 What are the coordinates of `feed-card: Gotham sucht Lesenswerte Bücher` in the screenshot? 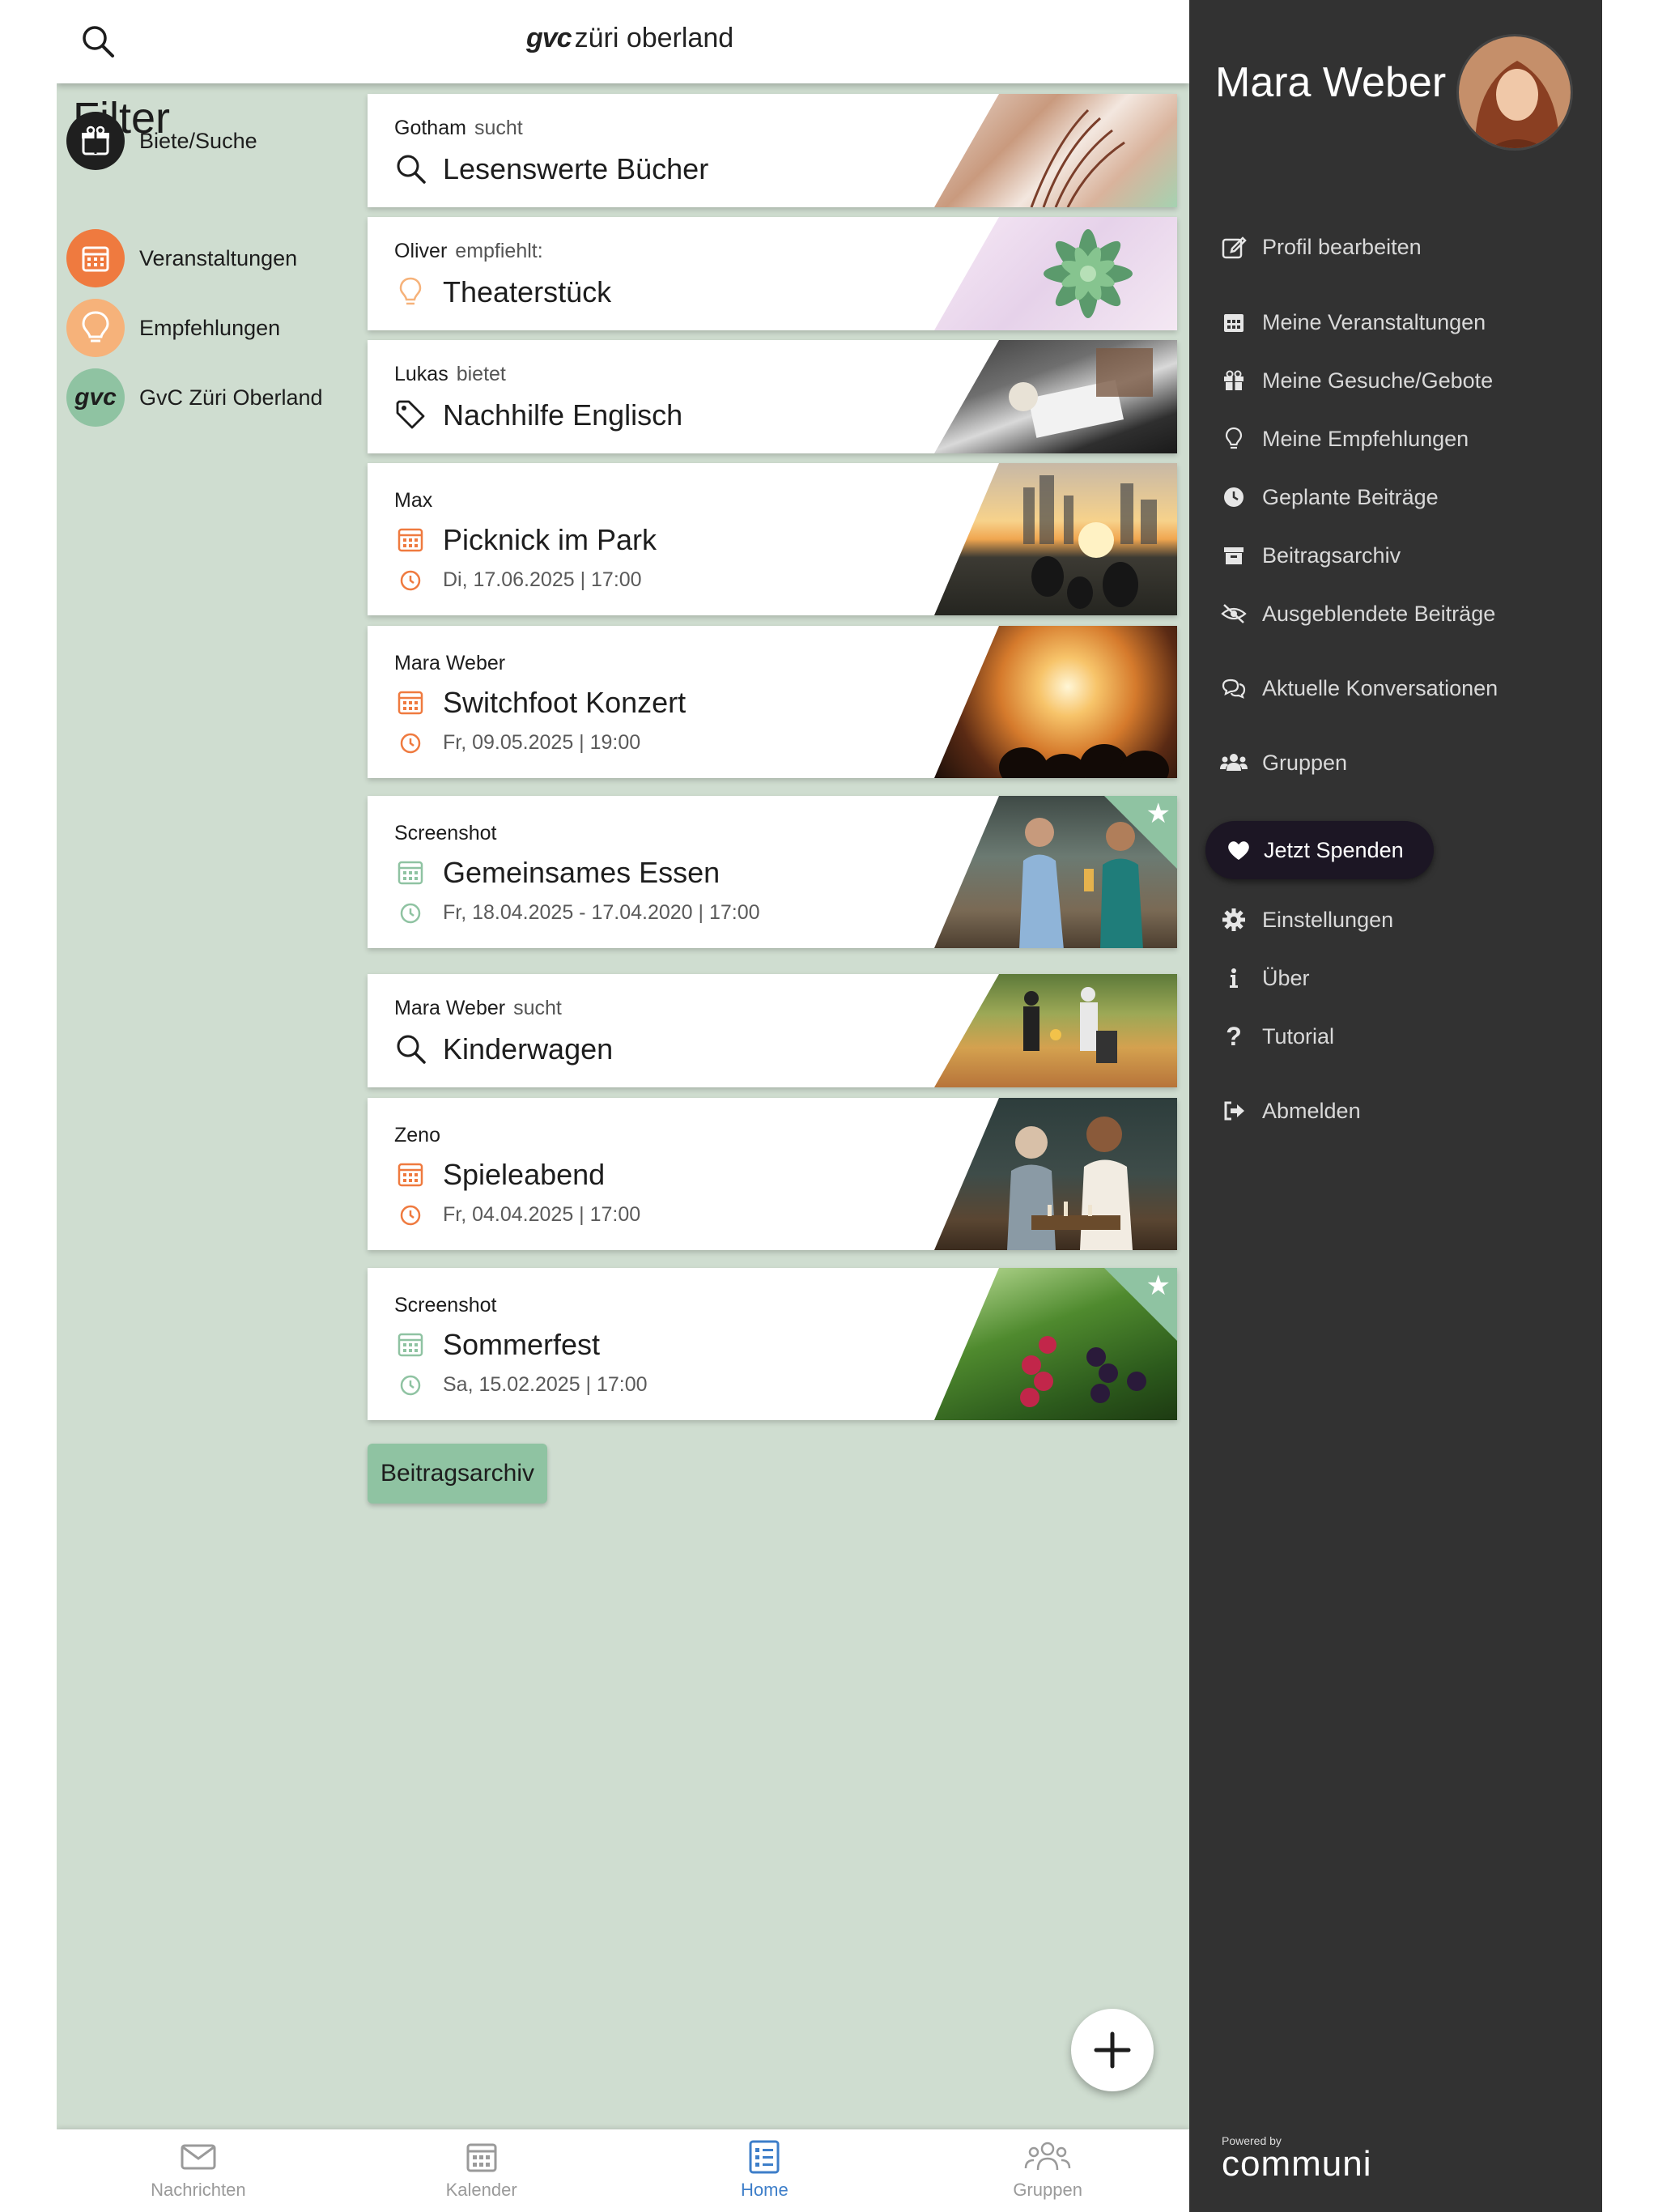 It's located at (772, 151).